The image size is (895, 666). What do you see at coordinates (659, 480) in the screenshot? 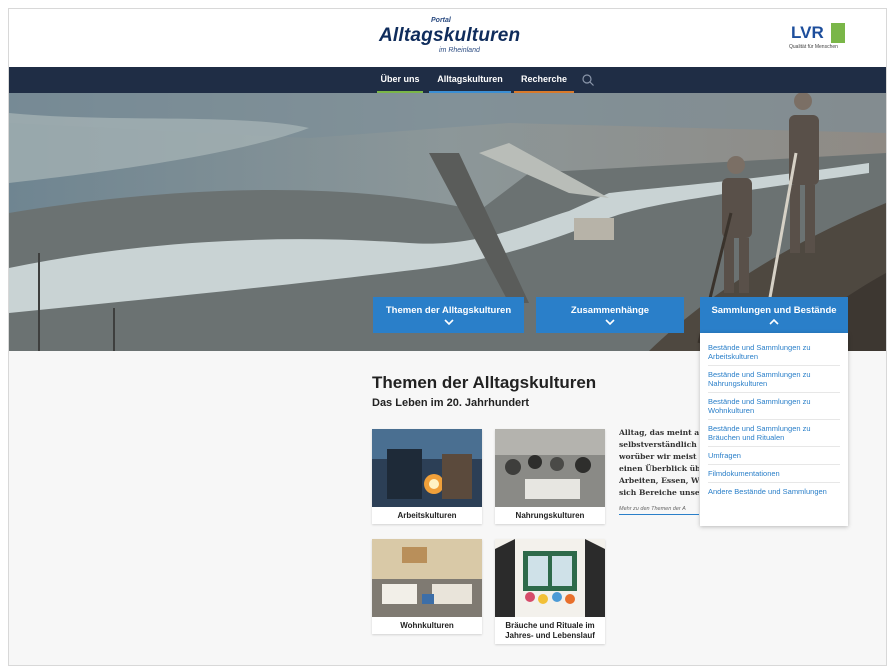
I see `intro-line: Arbeiten, Essen, Wol` at bounding box center [659, 480].